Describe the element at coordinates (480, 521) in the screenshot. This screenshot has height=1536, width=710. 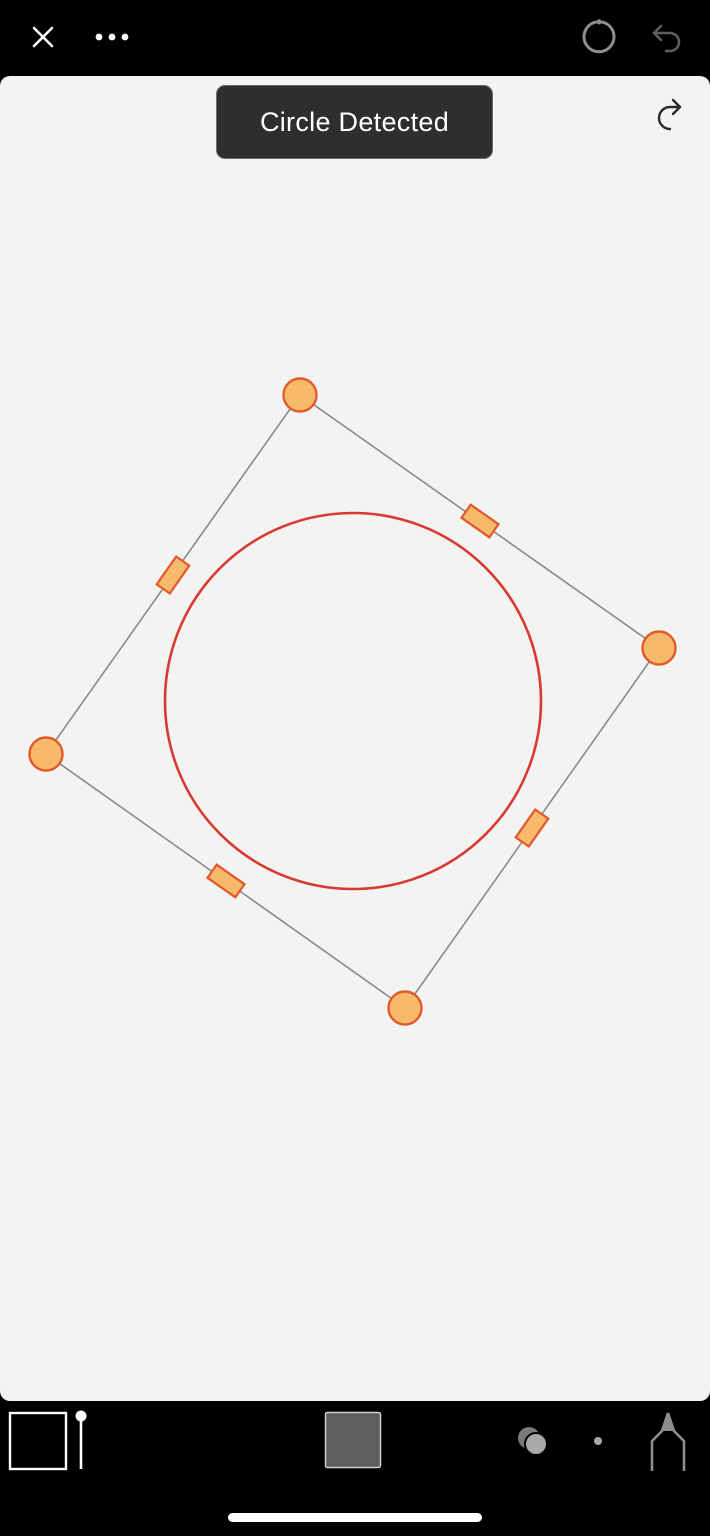
I see `edge-handle-top-right` at that location.